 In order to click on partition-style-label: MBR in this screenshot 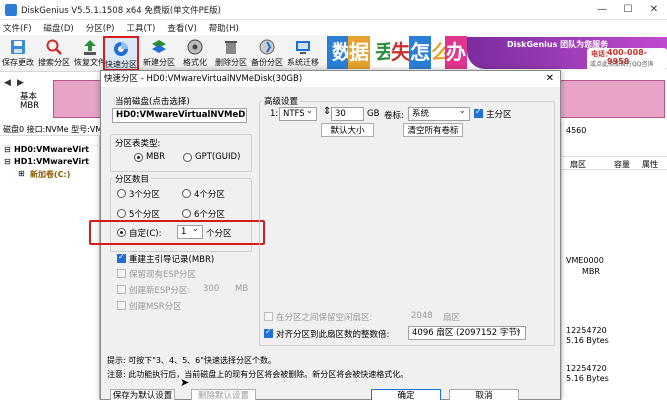, I will do `click(30, 106)`.